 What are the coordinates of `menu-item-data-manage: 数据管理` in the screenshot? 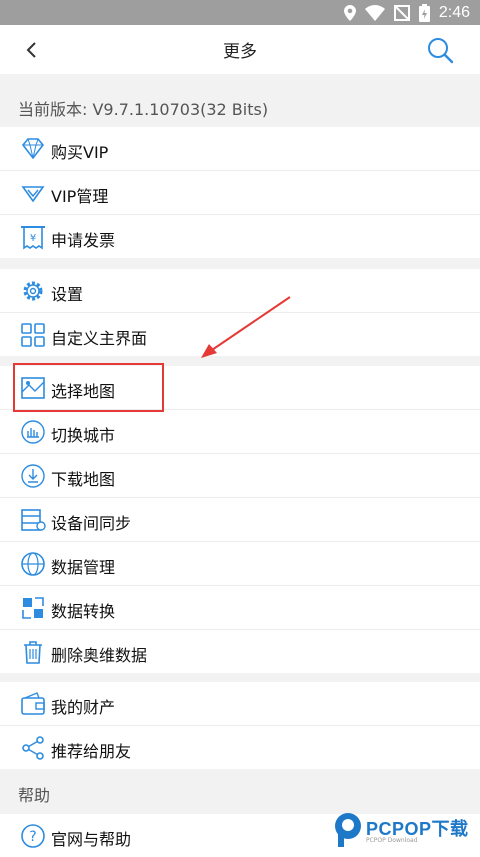 It's located at (240, 564).